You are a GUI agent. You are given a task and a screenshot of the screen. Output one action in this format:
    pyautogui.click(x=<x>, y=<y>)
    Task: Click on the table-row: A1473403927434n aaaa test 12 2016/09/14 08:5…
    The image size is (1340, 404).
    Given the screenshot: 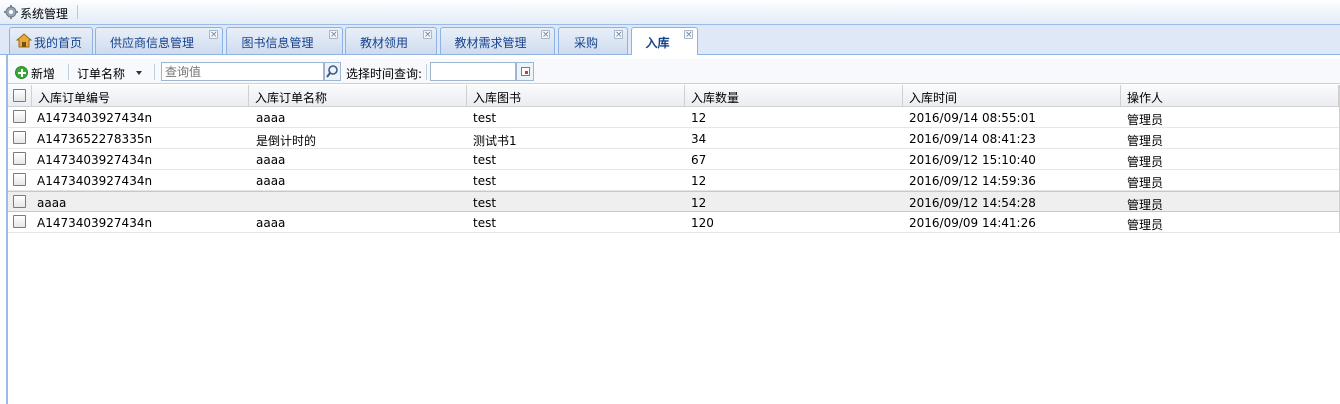 What is the action you would take?
    pyautogui.click(x=674, y=117)
    